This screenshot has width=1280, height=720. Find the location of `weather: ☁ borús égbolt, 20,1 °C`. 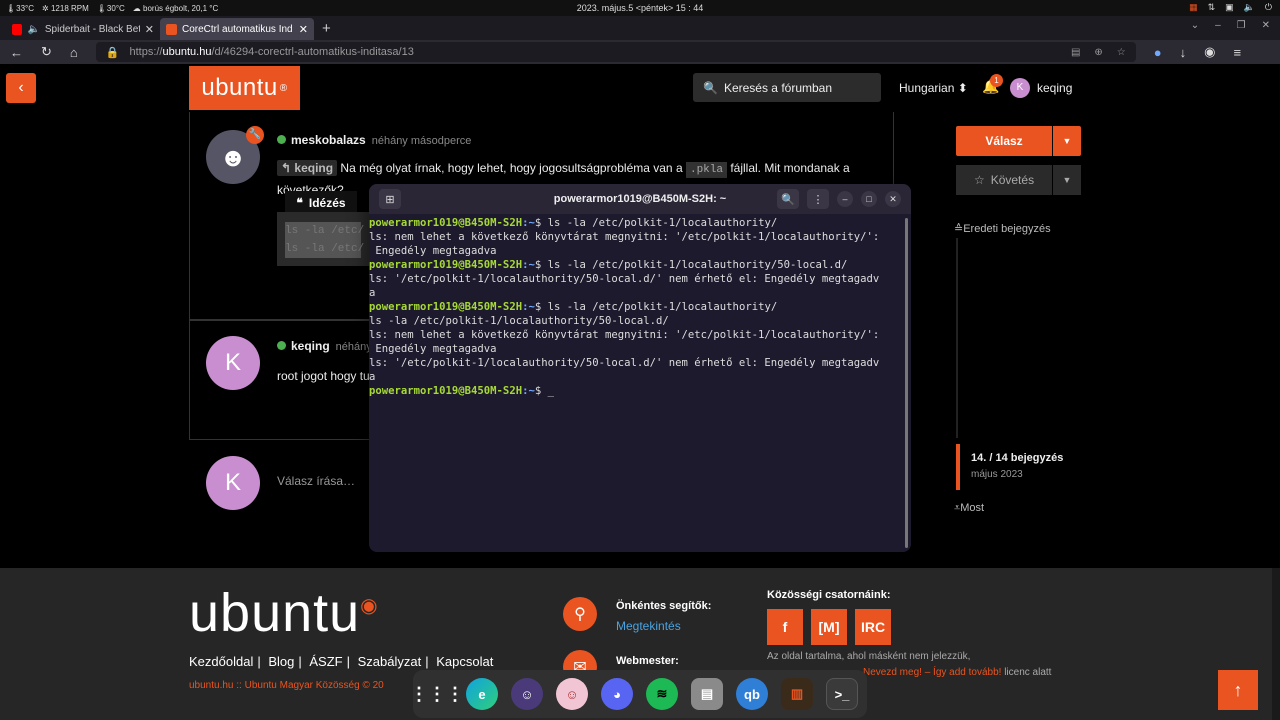

weather: ☁ borús égbolt, 20,1 °C is located at coordinates (175, 8).